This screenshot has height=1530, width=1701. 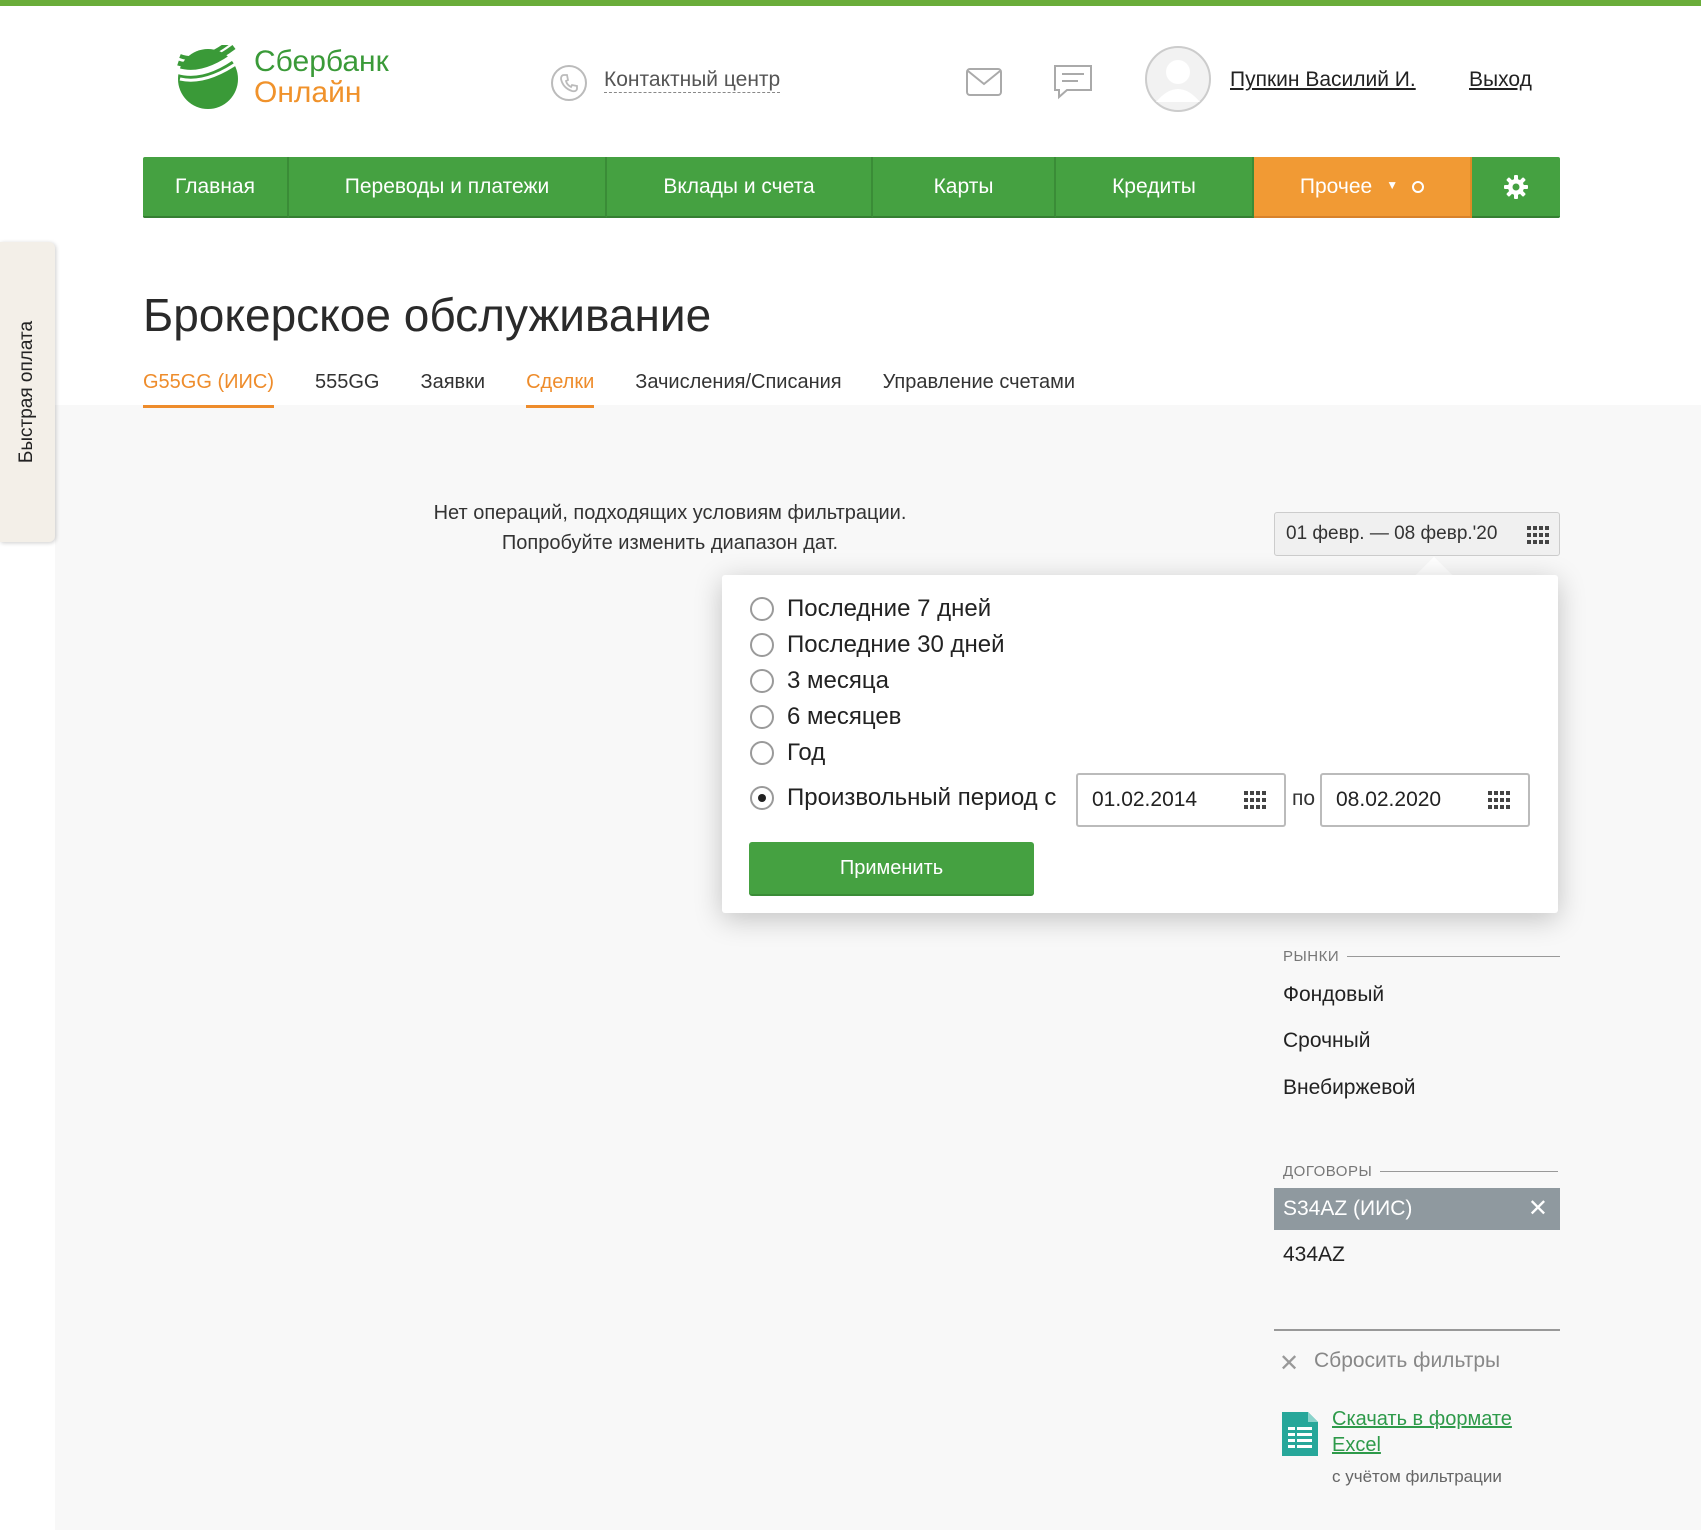 I want to click on to-date-value: 08.02.2020, so click(x=1389, y=799).